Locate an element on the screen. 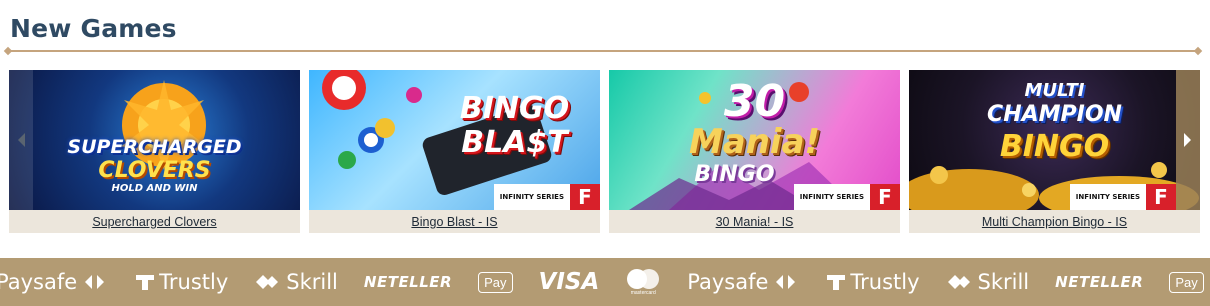 This screenshot has height=306, width=1210. chevron-right-icon is located at coordinates (1187, 140).